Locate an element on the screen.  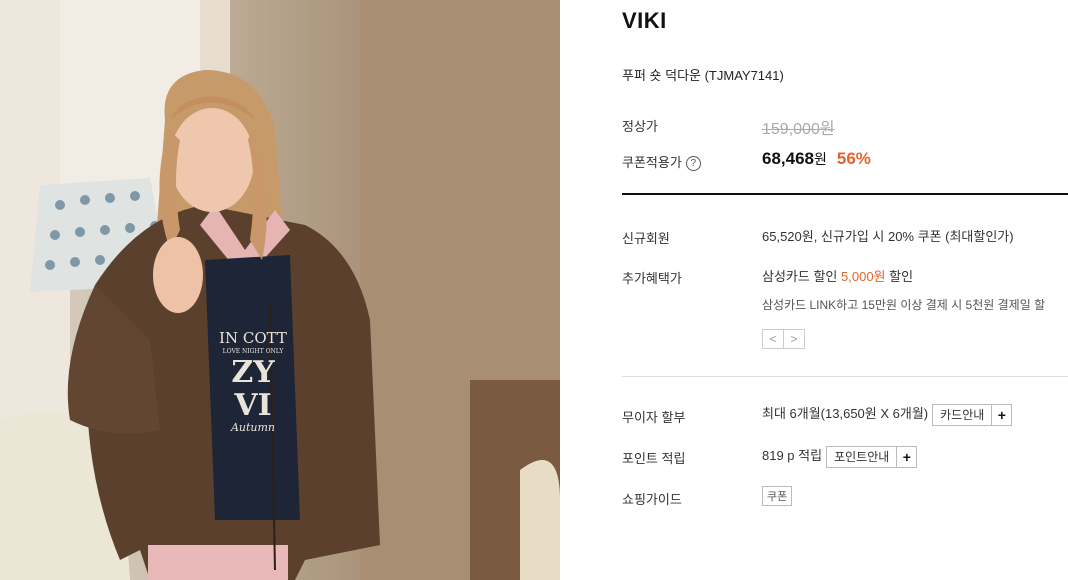
pager-next-button: > is located at coordinates (794, 339).